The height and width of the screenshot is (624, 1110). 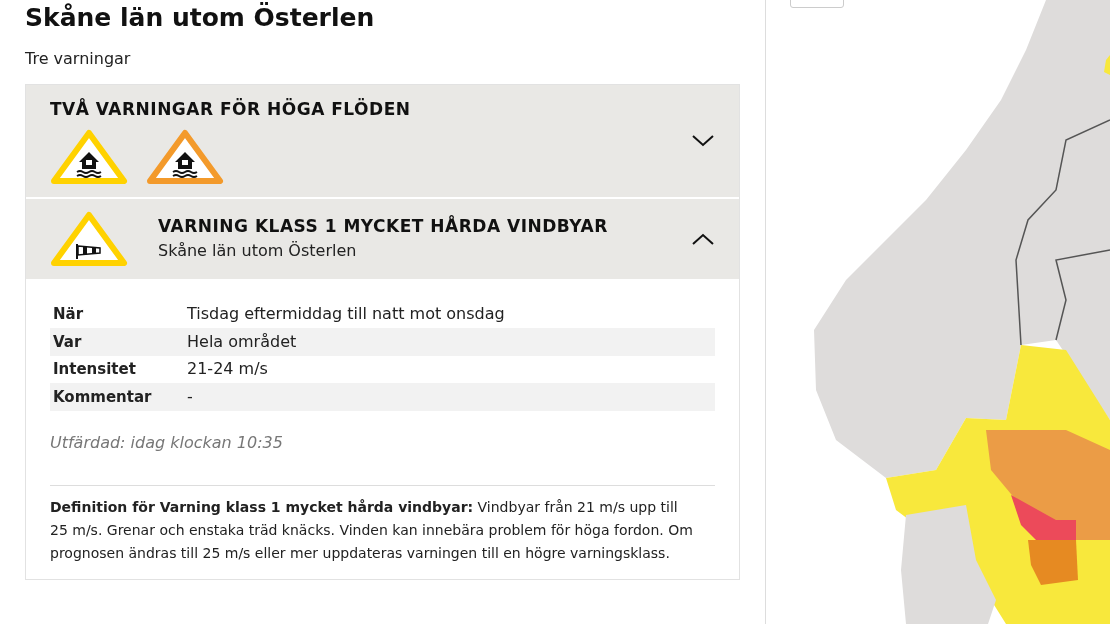 What do you see at coordinates (102, 397) in the screenshot?
I see `detail-label: Kommentar` at bounding box center [102, 397].